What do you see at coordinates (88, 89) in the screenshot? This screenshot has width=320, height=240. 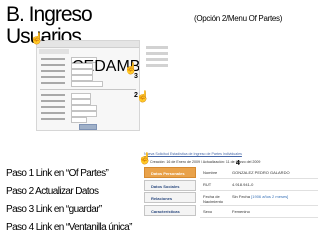 I see `form-divider` at bounding box center [88, 89].